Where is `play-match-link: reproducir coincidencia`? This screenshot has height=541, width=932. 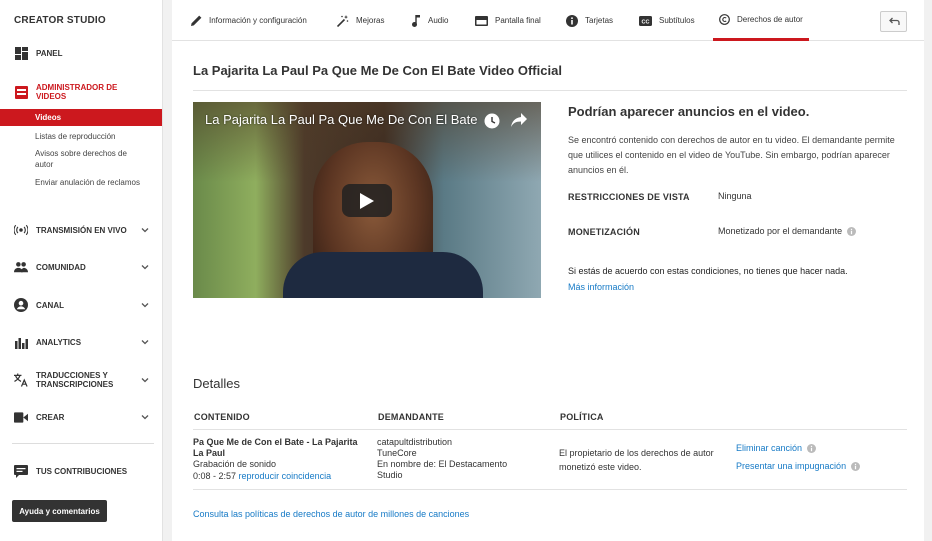 play-match-link: reproducir coincidencia is located at coordinates (285, 476).